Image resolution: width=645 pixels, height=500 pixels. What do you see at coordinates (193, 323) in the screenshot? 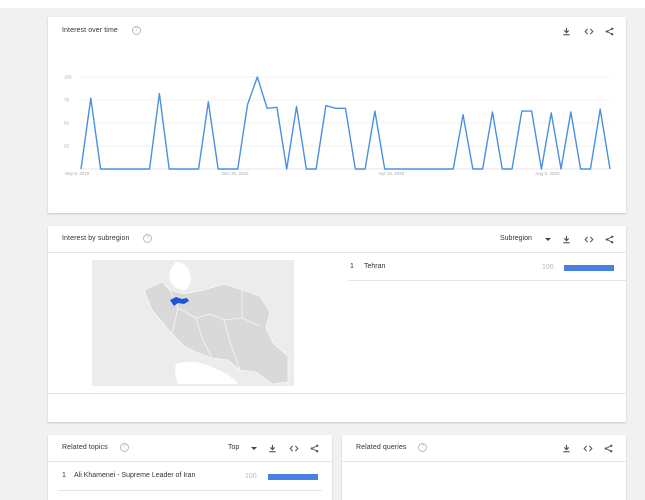
I see `iran-map` at bounding box center [193, 323].